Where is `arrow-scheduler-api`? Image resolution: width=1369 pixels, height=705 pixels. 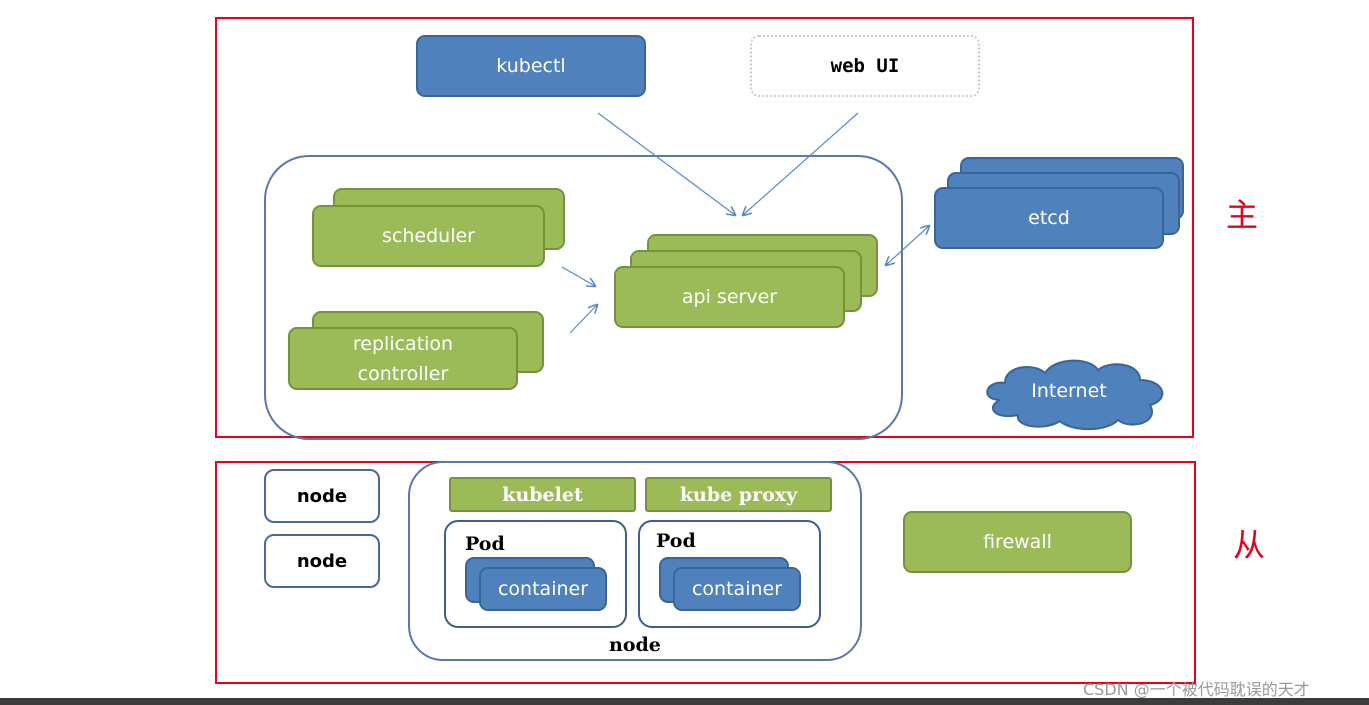
arrow-scheduler-api is located at coordinates (578, 276).